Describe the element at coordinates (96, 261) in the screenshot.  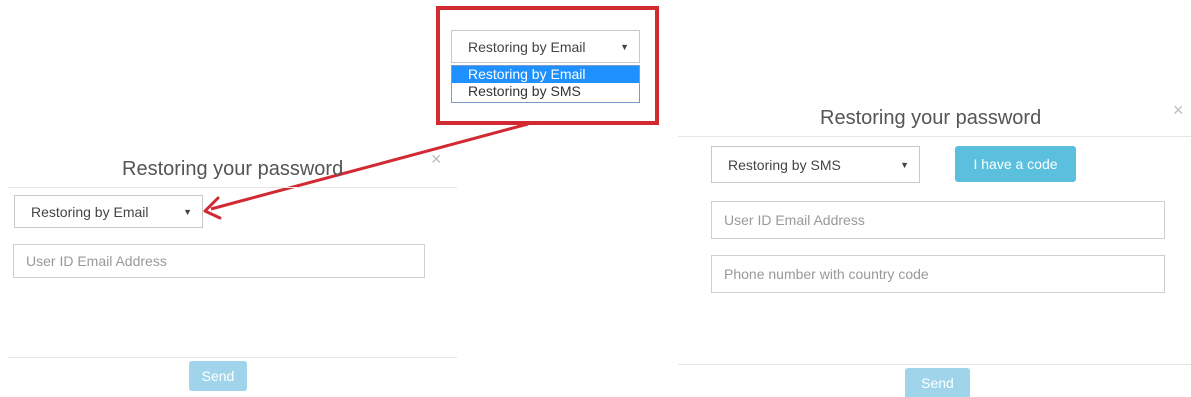
I see `left-email-placeholder: User ID Email Address` at that location.